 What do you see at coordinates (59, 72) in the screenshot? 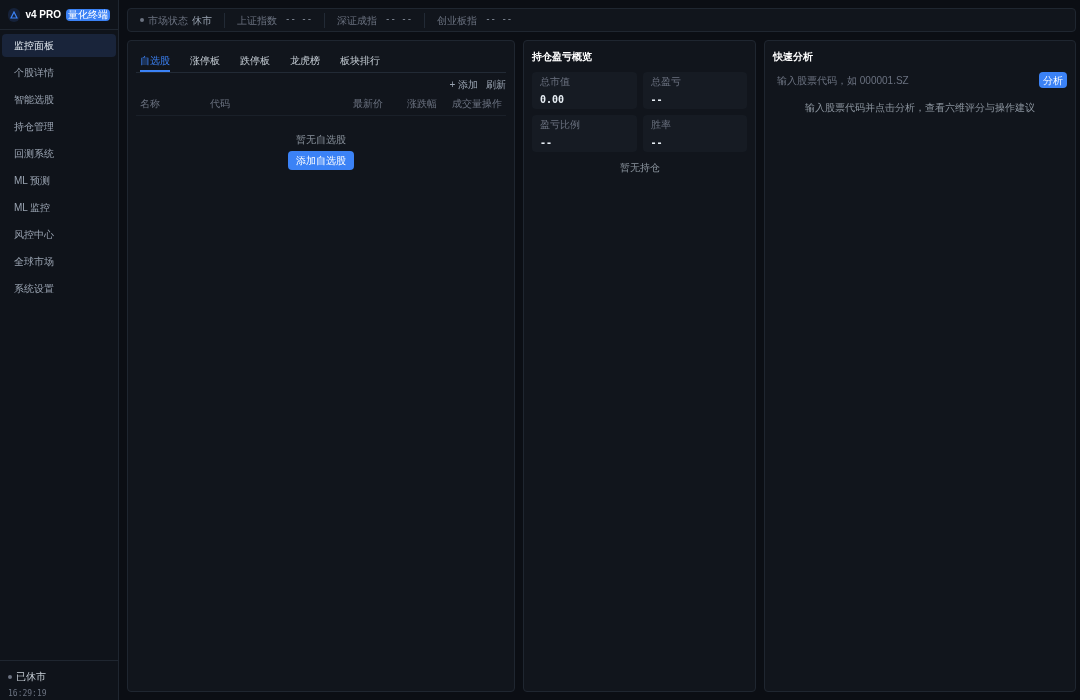
I see `sidebar-item: 个股详情` at bounding box center [59, 72].